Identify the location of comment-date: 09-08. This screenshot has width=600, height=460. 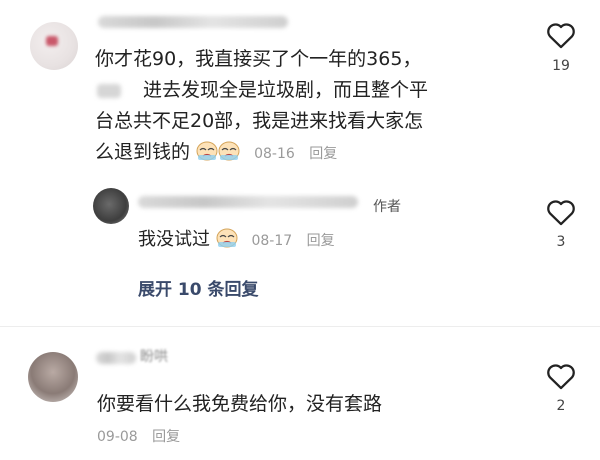
(117, 437).